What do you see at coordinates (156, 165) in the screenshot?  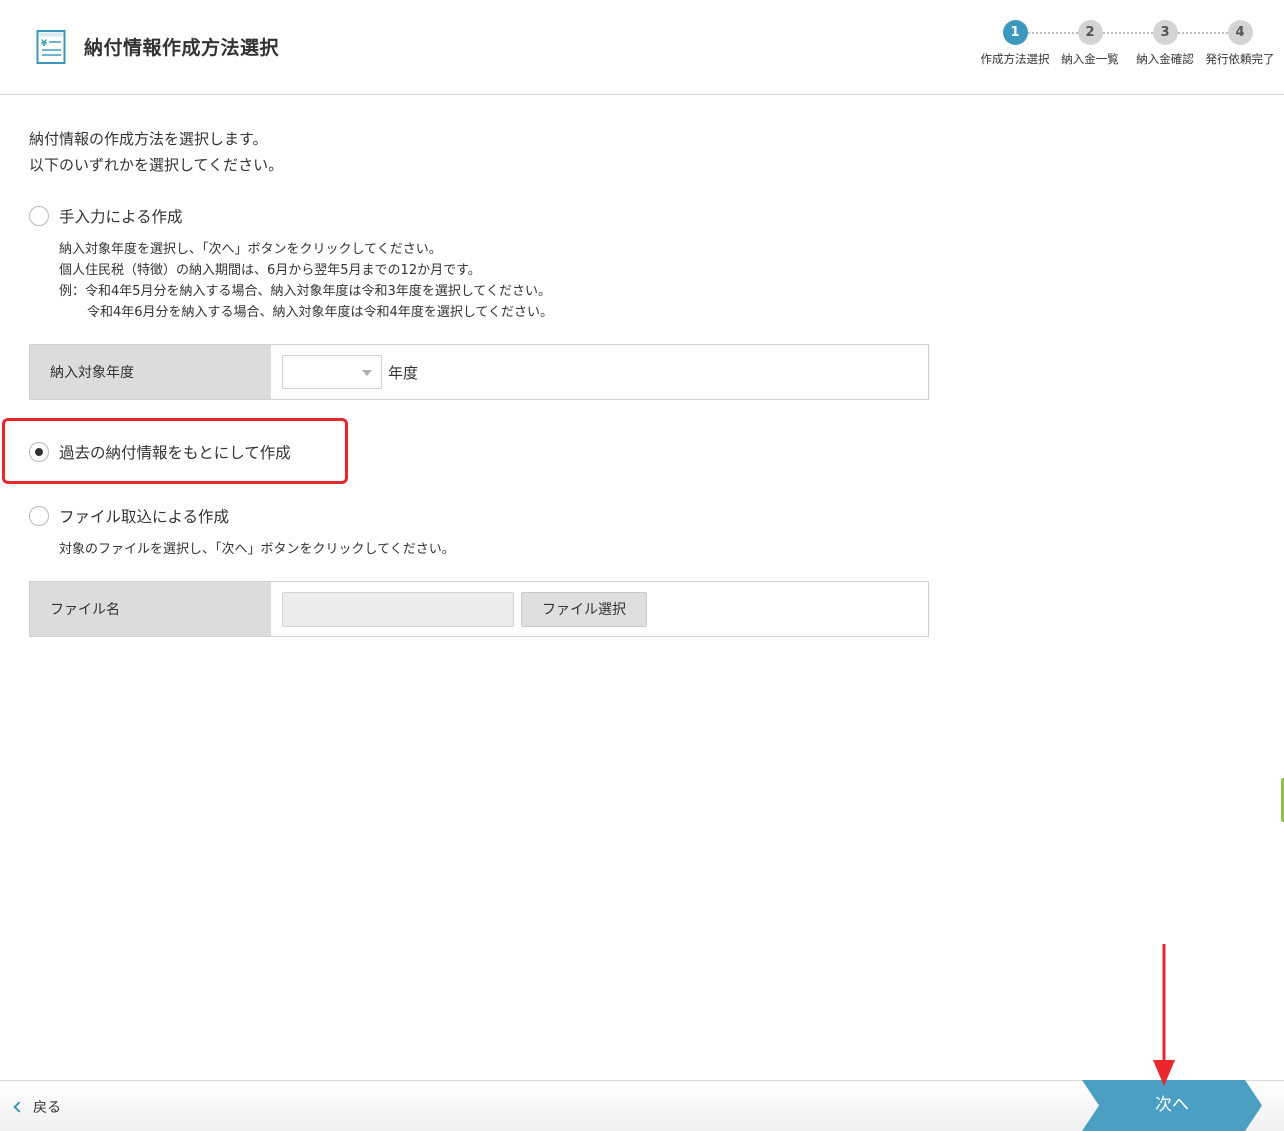 I see `intro-line: 以下のいずれかを選択してください。` at bounding box center [156, 165].